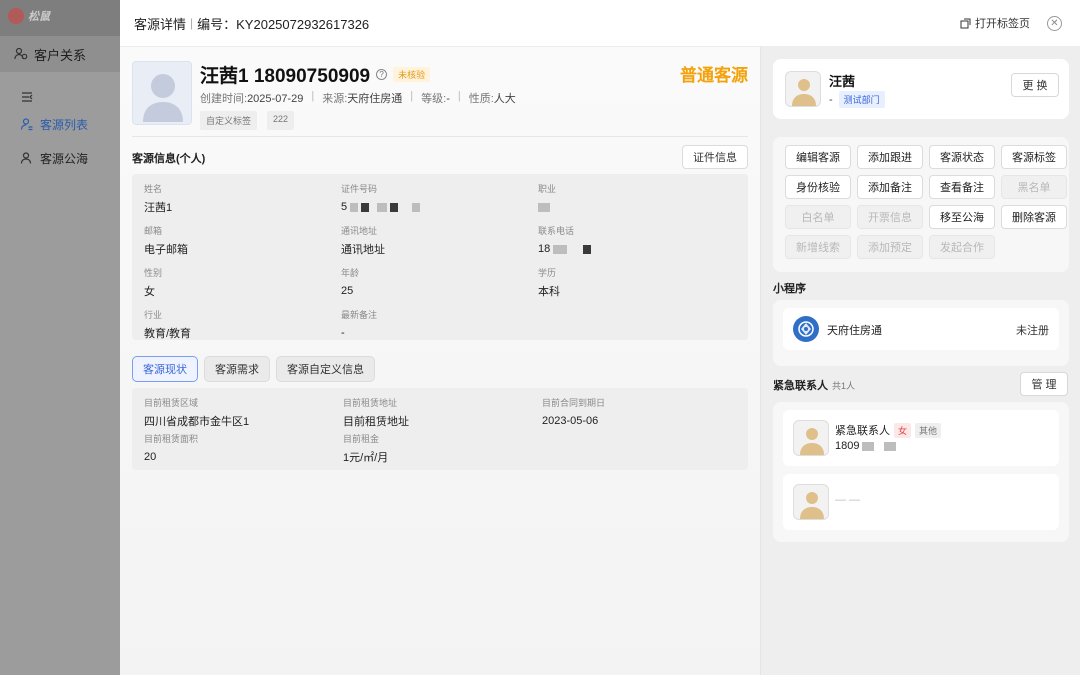 The height and width of the screenshot is (675, 1080). What do you see at coordinates (1054, 23) in the screenshot?
I see `close-icon: ✕` at bounding box center [1054, 23].